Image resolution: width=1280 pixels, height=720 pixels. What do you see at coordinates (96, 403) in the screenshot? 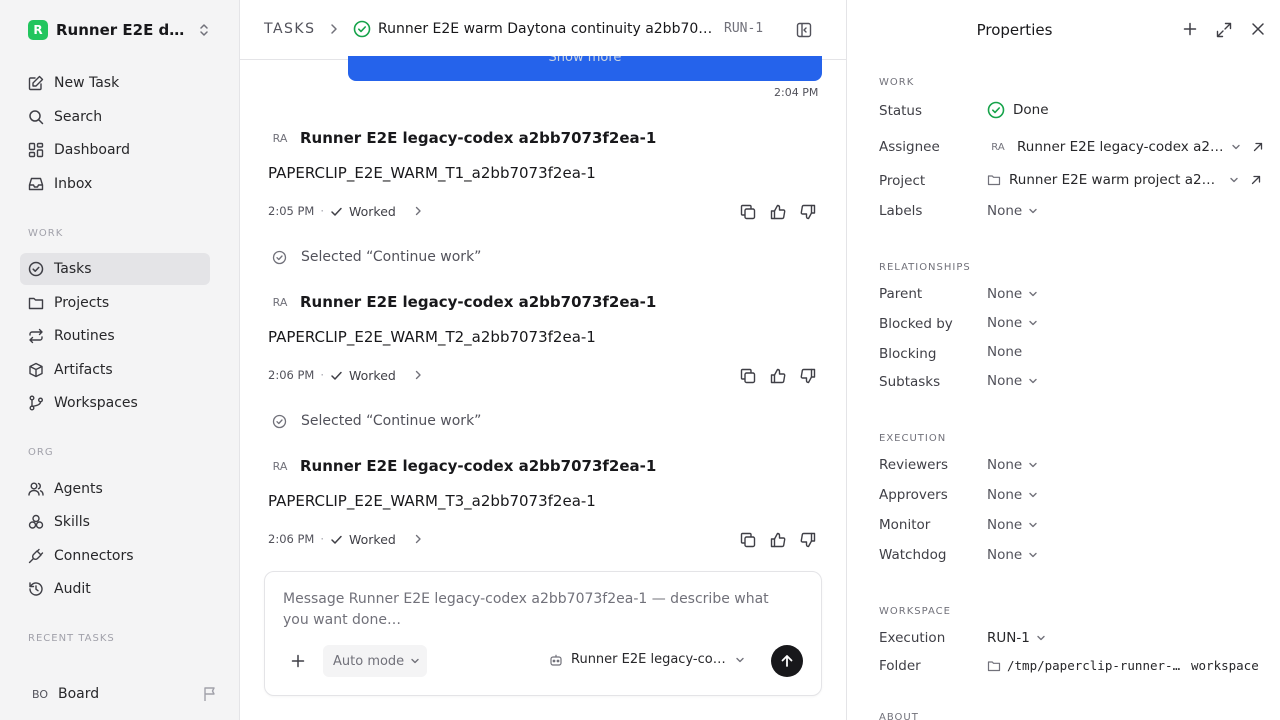
I see `sidebar-item-label: Workspaces` at bounding box center [96, 403].